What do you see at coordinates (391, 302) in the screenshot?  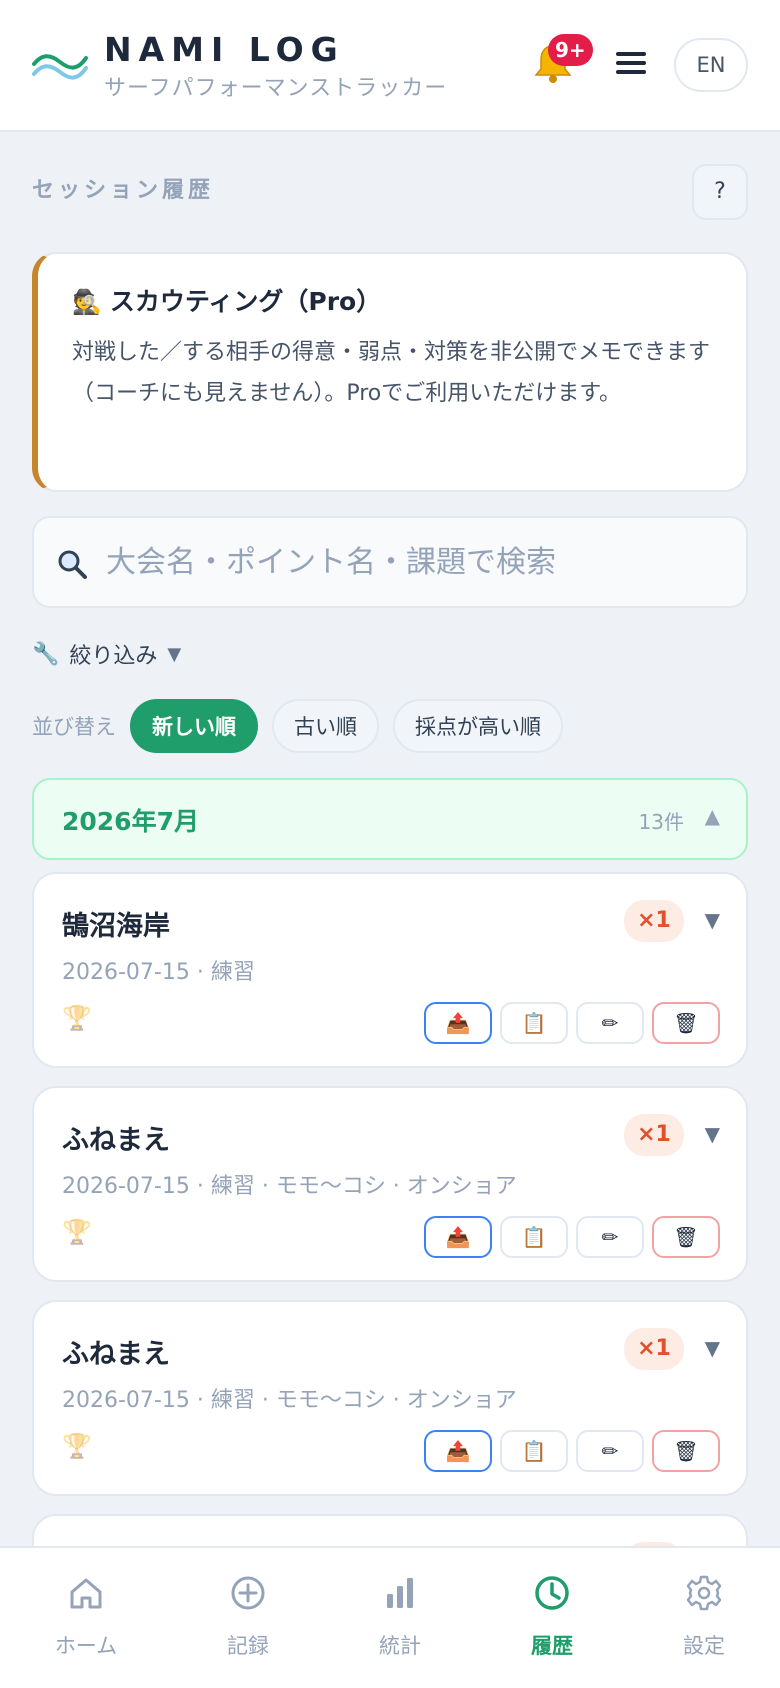 I see `scouting-title-row: 🕵 スカウティング（Pro）` at bounding box center [391, 302].